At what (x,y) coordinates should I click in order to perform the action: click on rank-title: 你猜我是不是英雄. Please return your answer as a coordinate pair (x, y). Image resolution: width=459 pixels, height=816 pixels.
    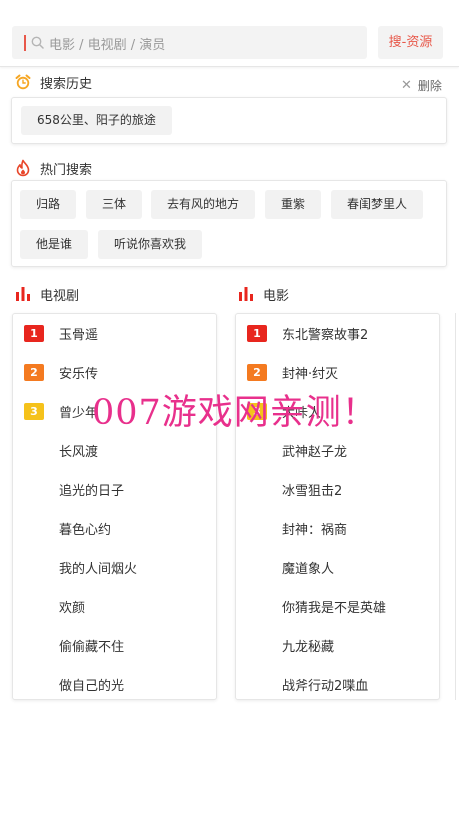
    Looking at the image, I should click on (334, 608).